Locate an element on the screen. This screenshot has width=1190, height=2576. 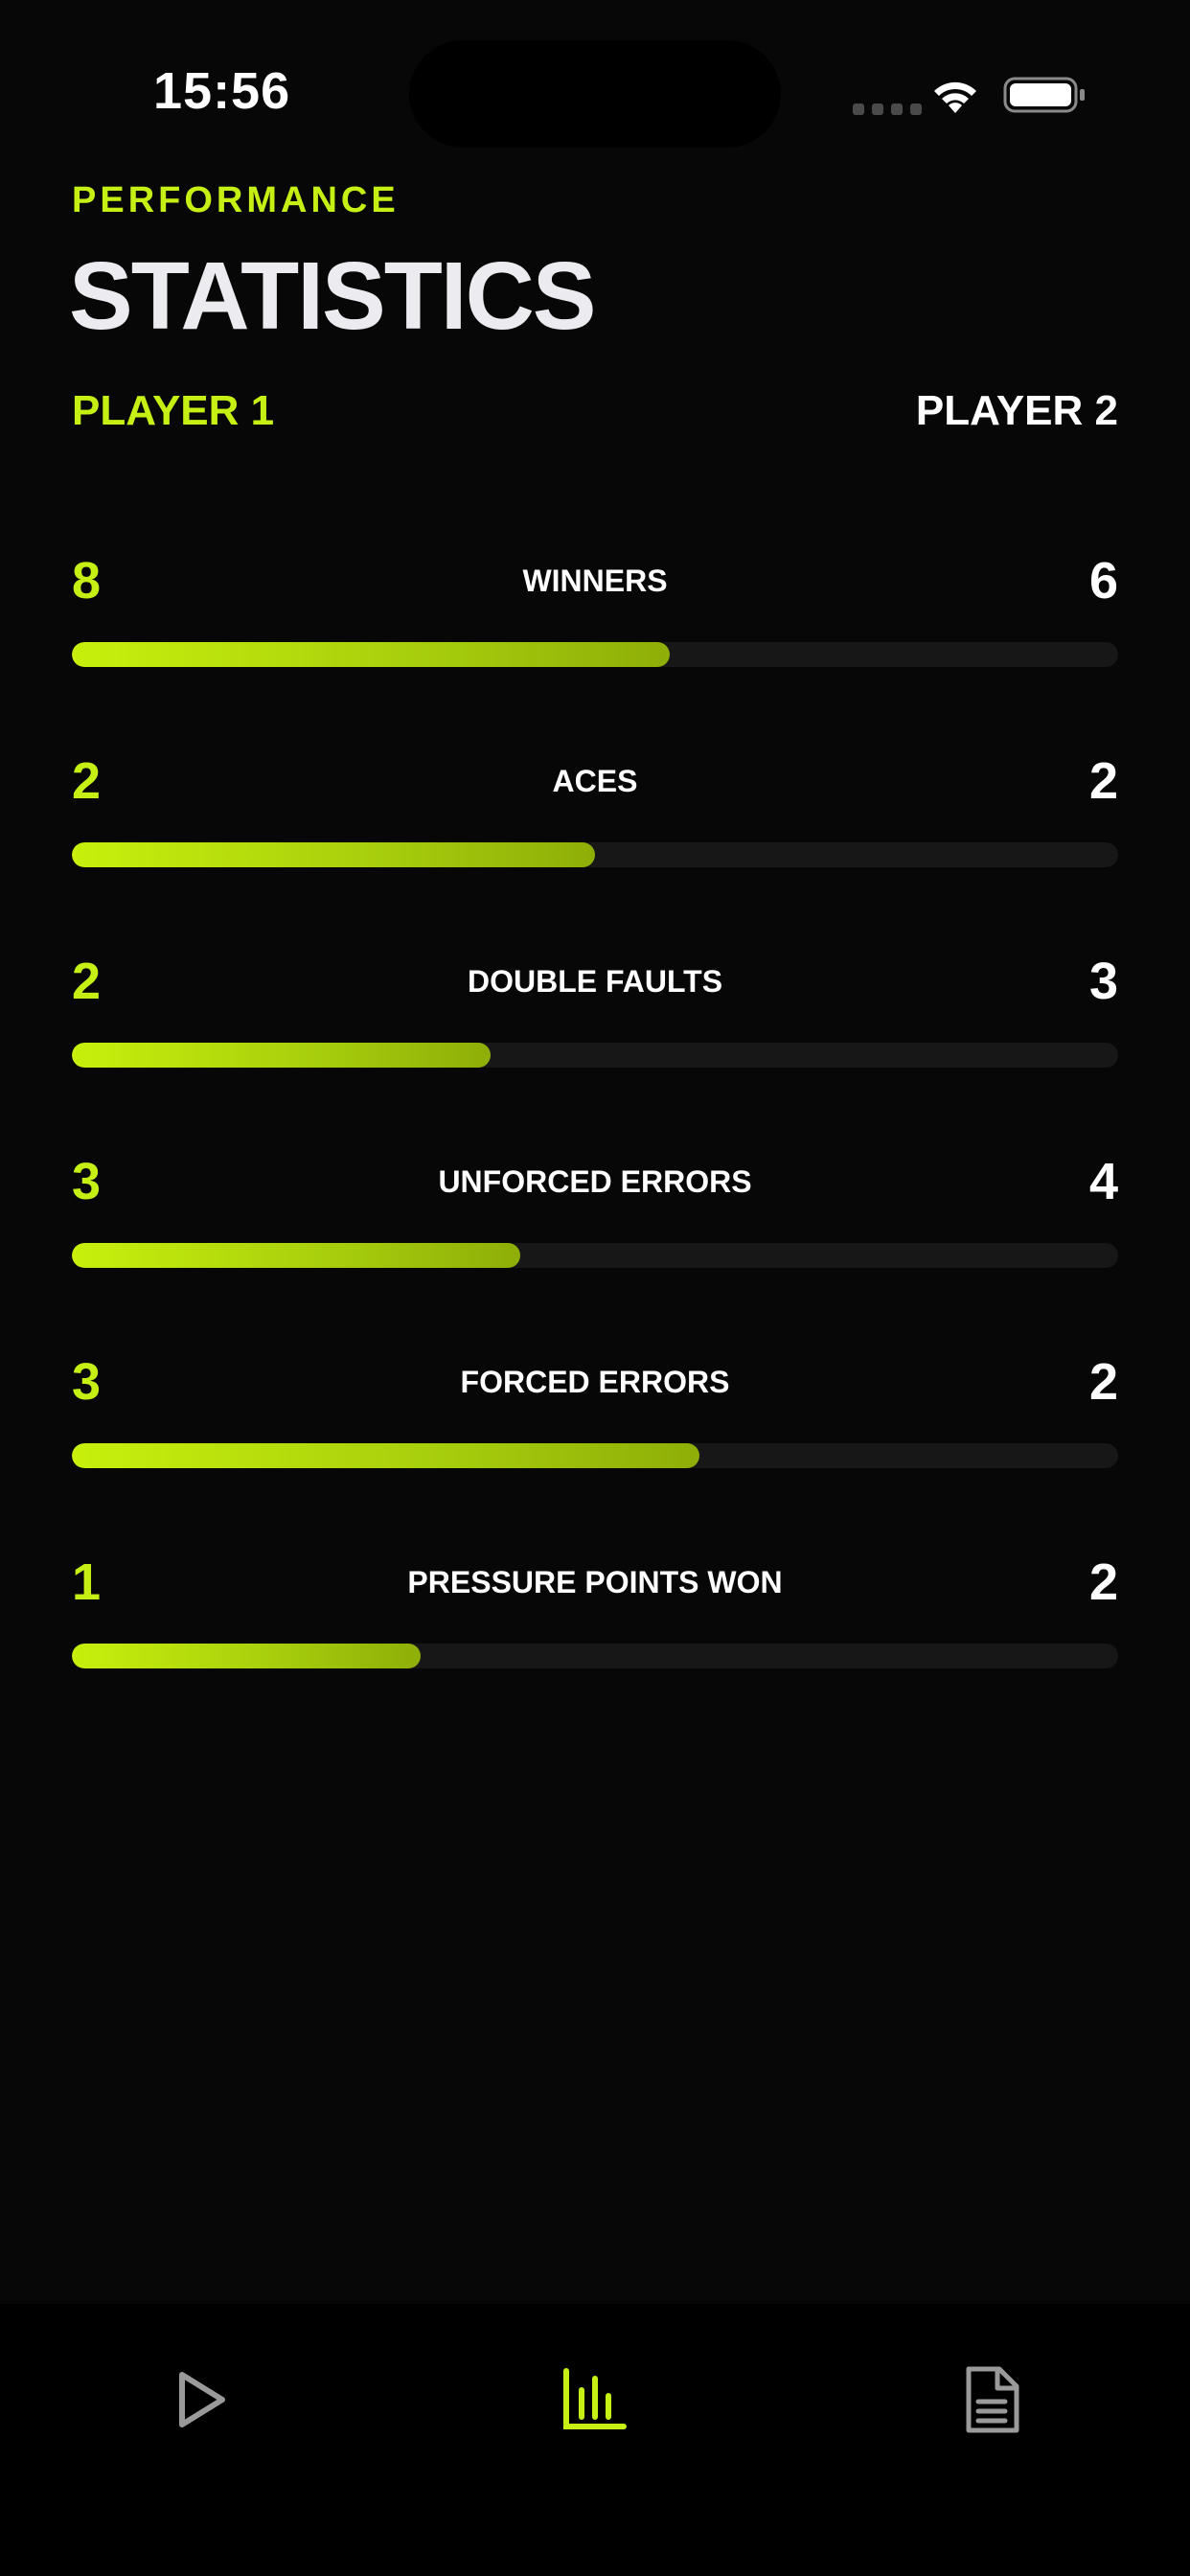
tab-bar is located at coordinates (595, 2440).